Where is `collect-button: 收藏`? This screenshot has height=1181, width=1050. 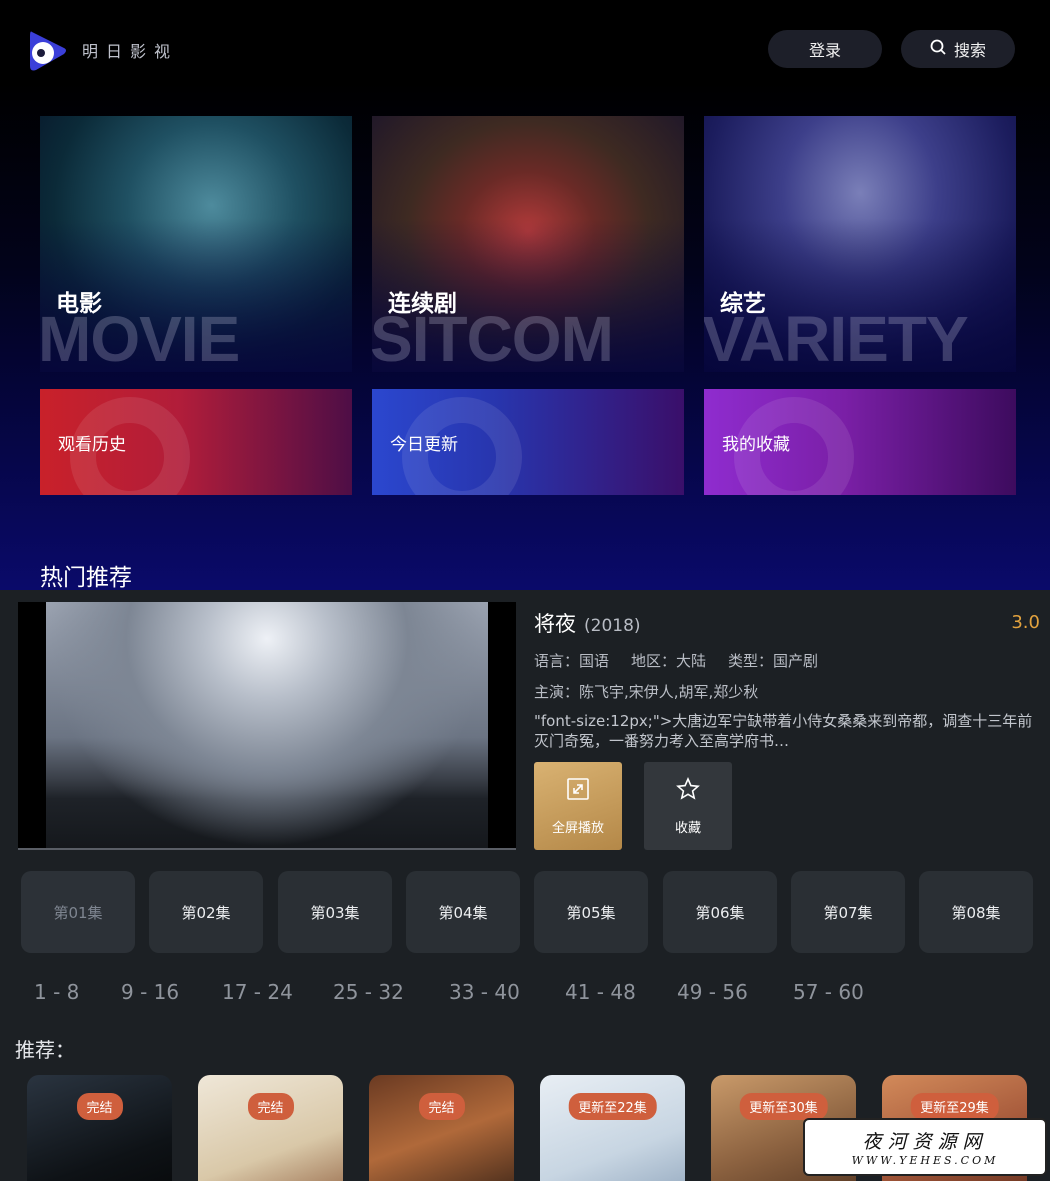
collect-button: 收藏 is located at coordinates (688, 806).